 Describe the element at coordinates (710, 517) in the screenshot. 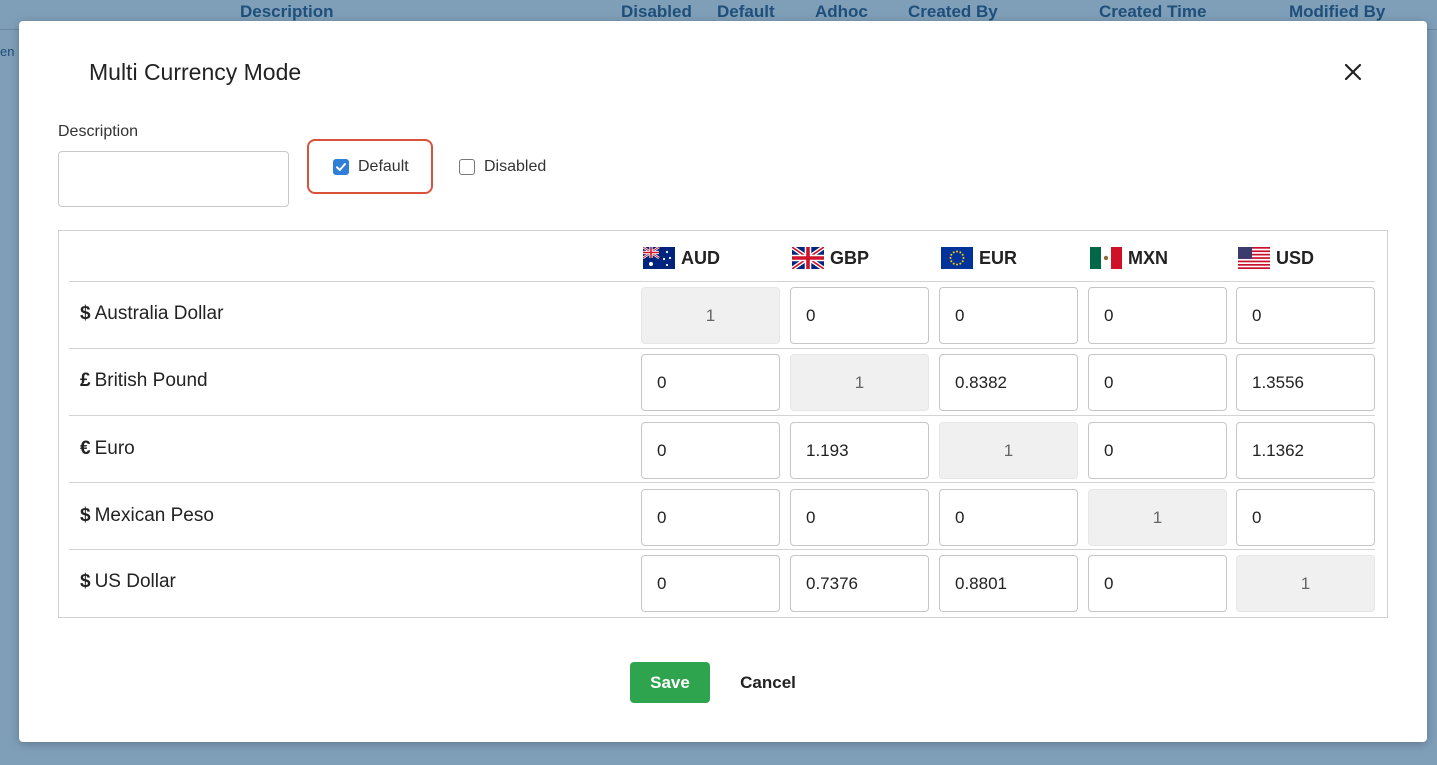

I see `rate-mxn-aud` at that location.